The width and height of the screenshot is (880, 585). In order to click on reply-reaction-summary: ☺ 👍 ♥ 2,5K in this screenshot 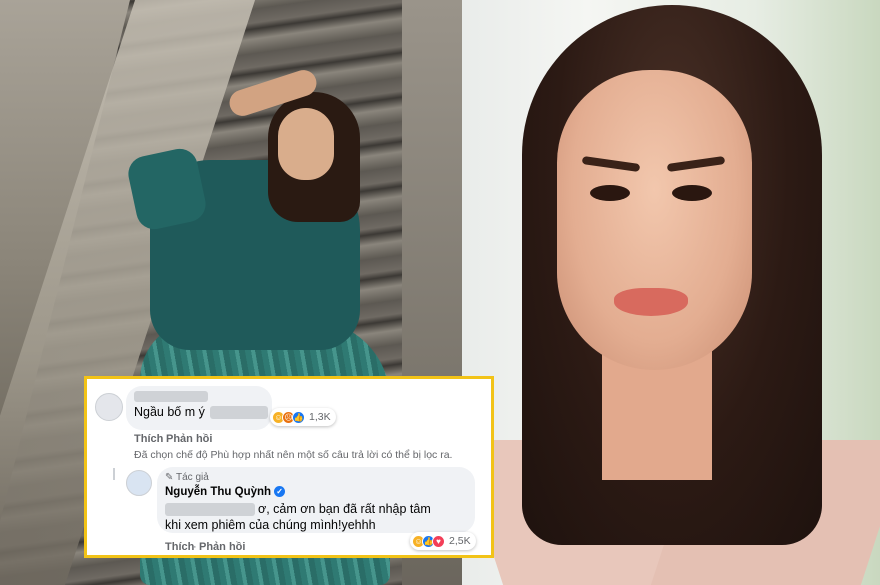, I will do `click(443, 541)`.